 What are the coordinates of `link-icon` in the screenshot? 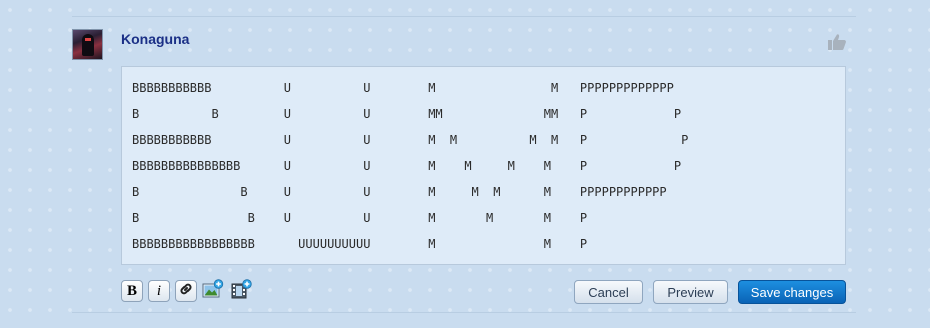 It's located at (186, 291).